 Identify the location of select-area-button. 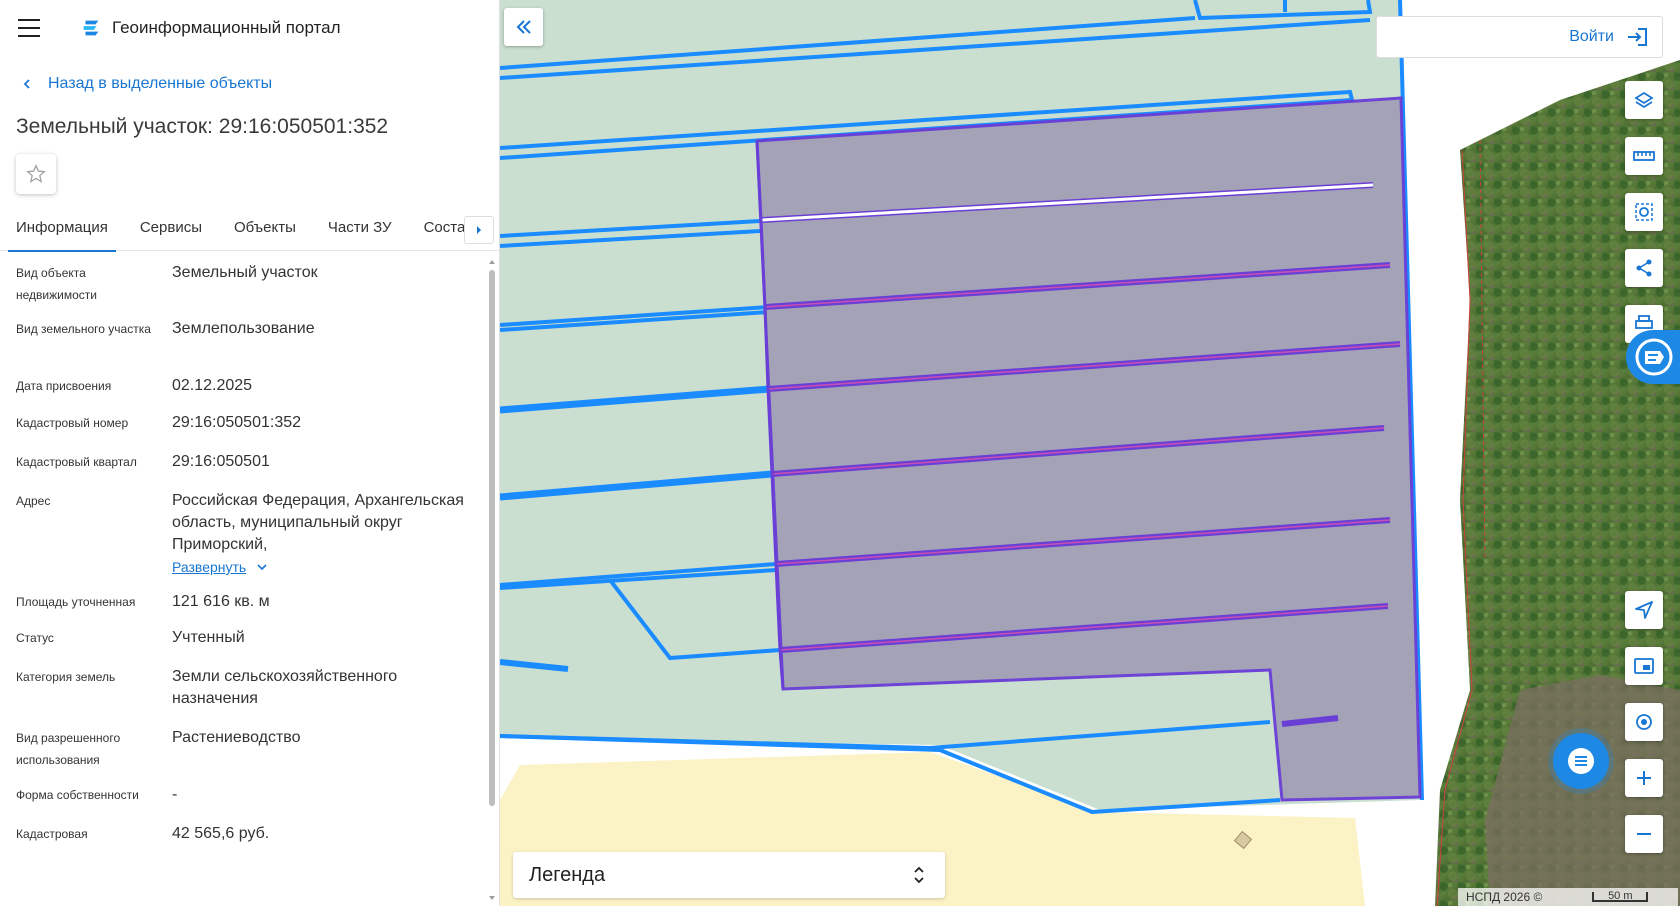
(1644, 212).